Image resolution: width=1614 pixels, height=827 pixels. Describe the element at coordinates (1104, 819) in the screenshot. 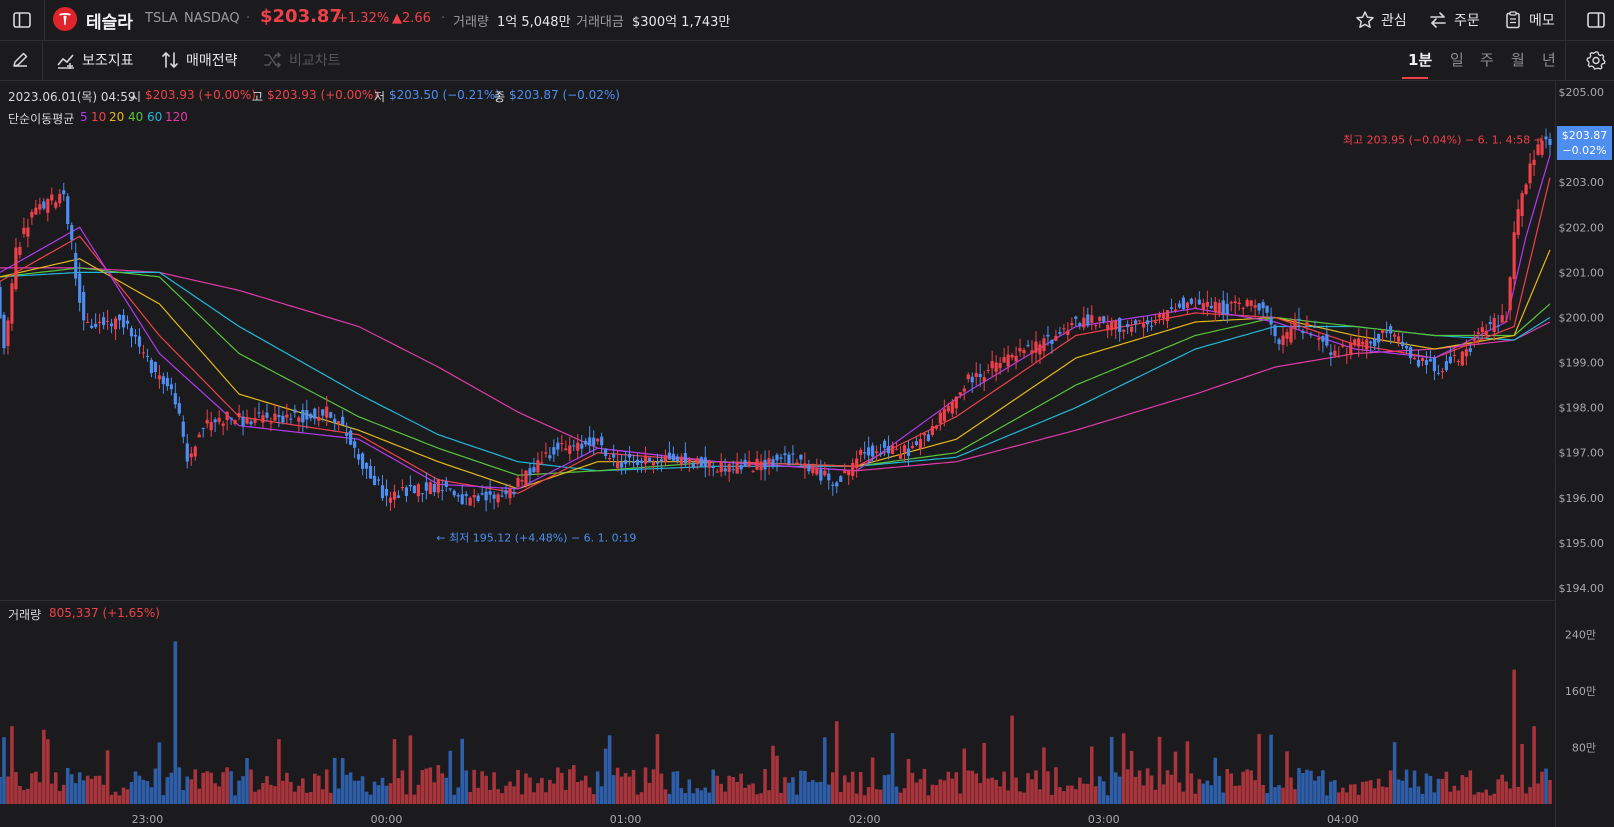

I see `x-tick-label: 03:00` at that location.